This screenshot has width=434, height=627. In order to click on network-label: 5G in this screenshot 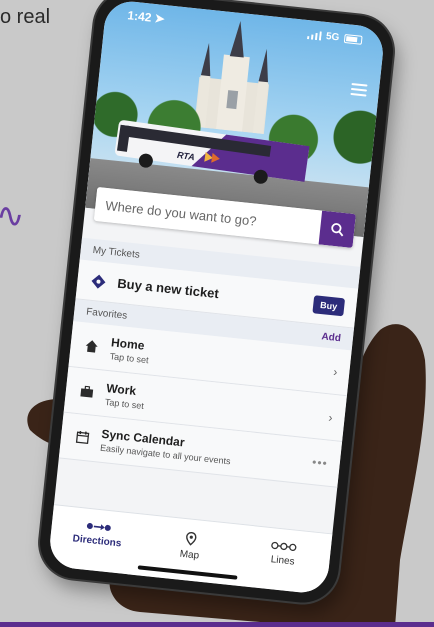, I will do `click(332, 36)`.